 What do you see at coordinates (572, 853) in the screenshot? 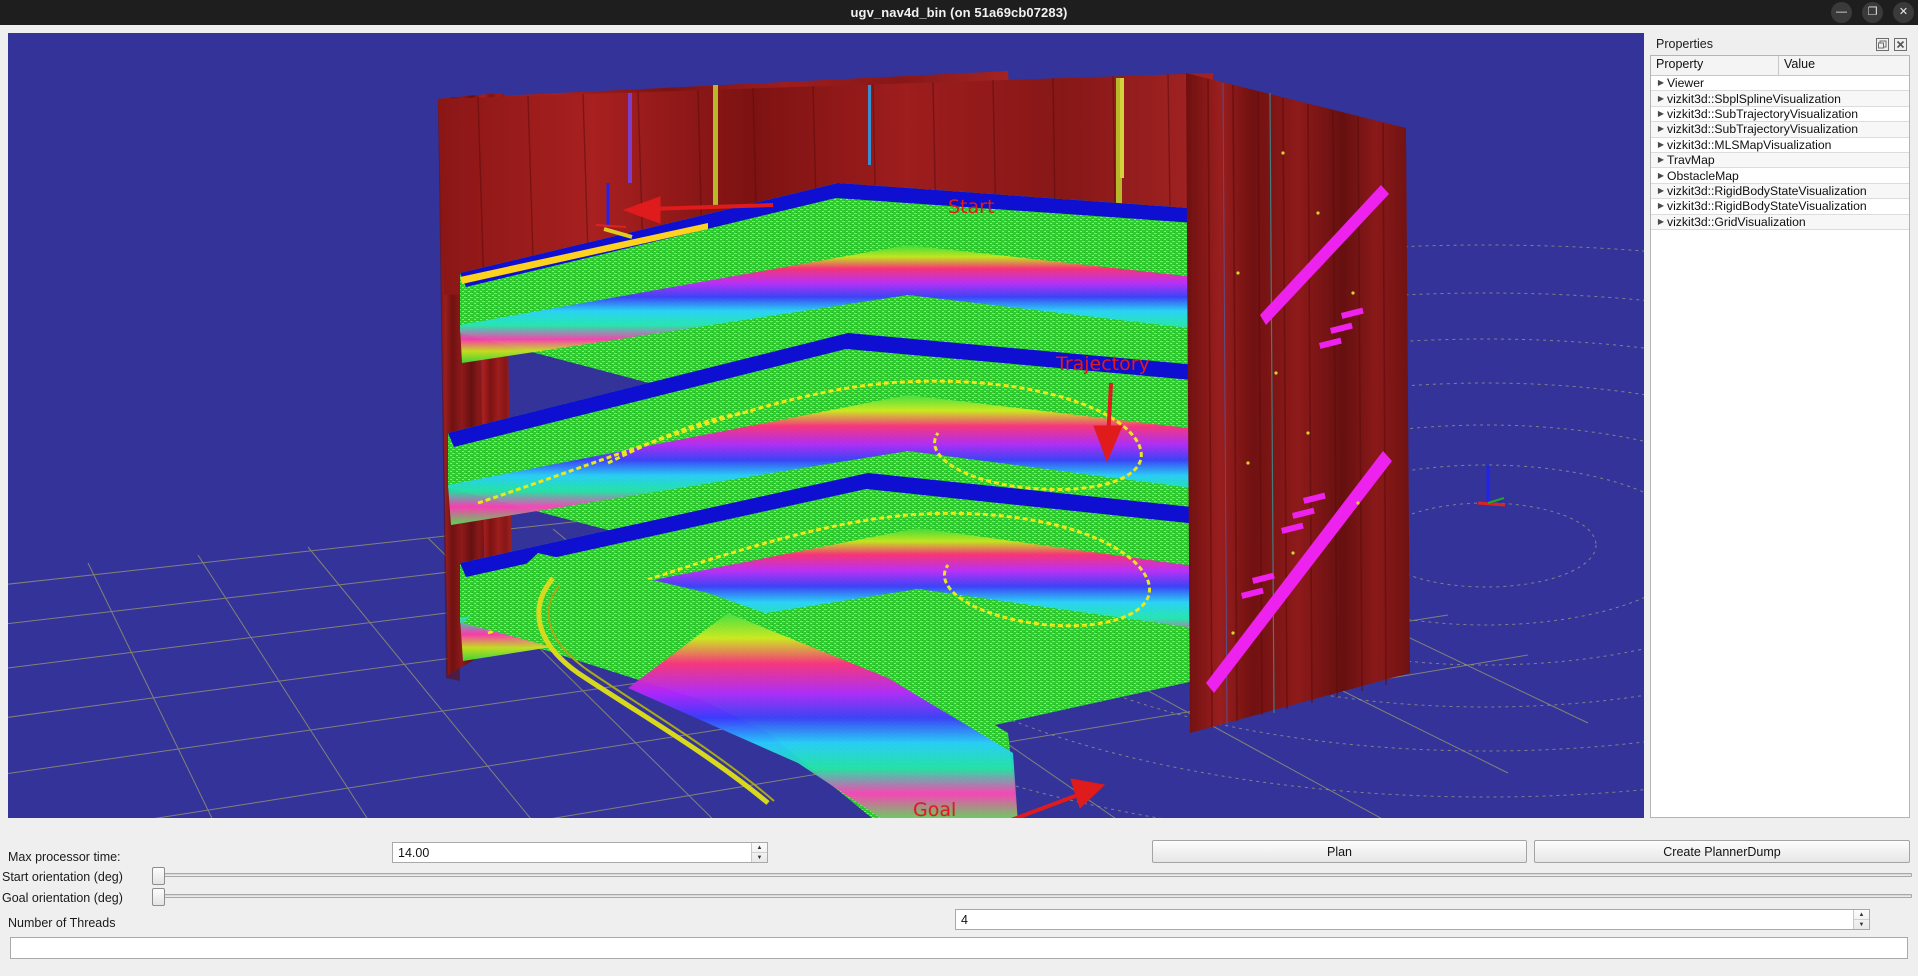
I see `max-processor-time-value: 14.00` at bounding box center [572, 853].